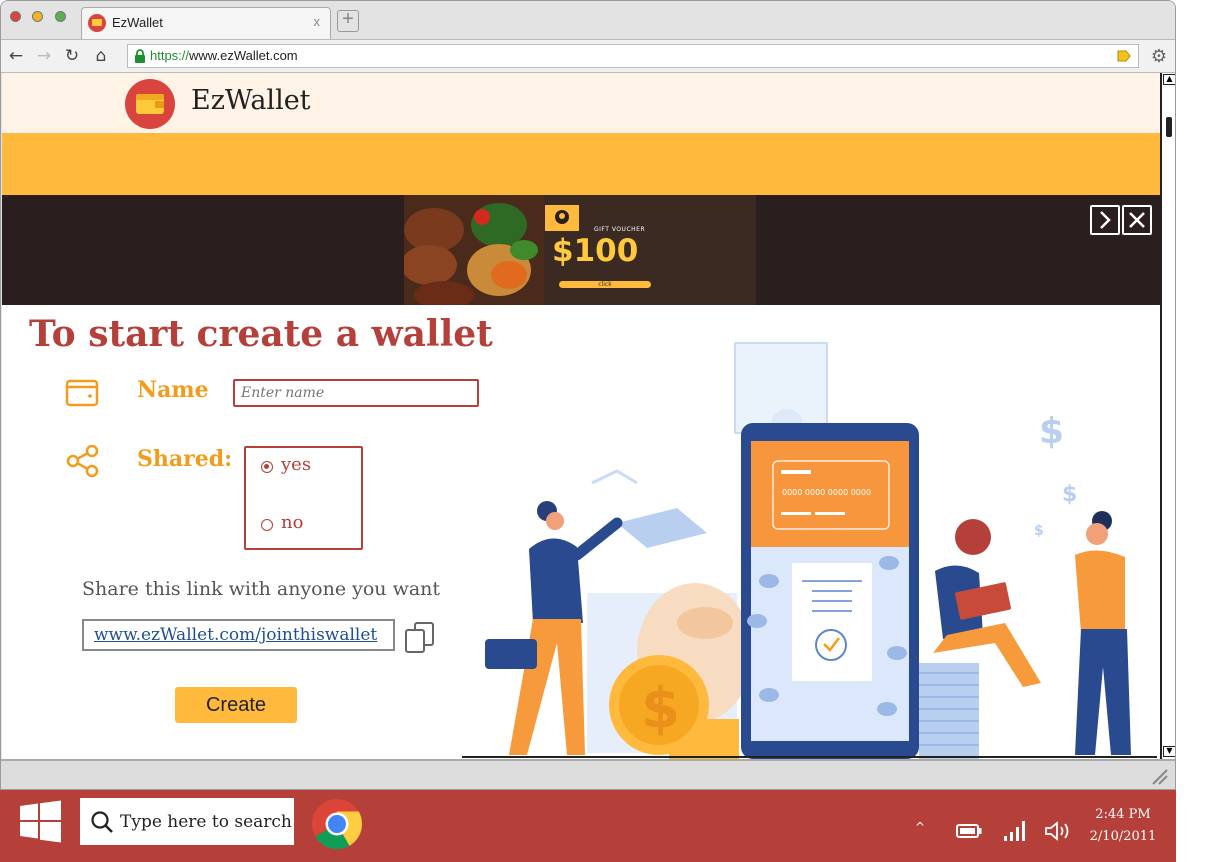 The height and width of the screenshot is (862, 1226). What do you see at coordinates (296, 464) in the screenshot?
I see `shared-yes-label: yes` at bounding box center [296, 464].